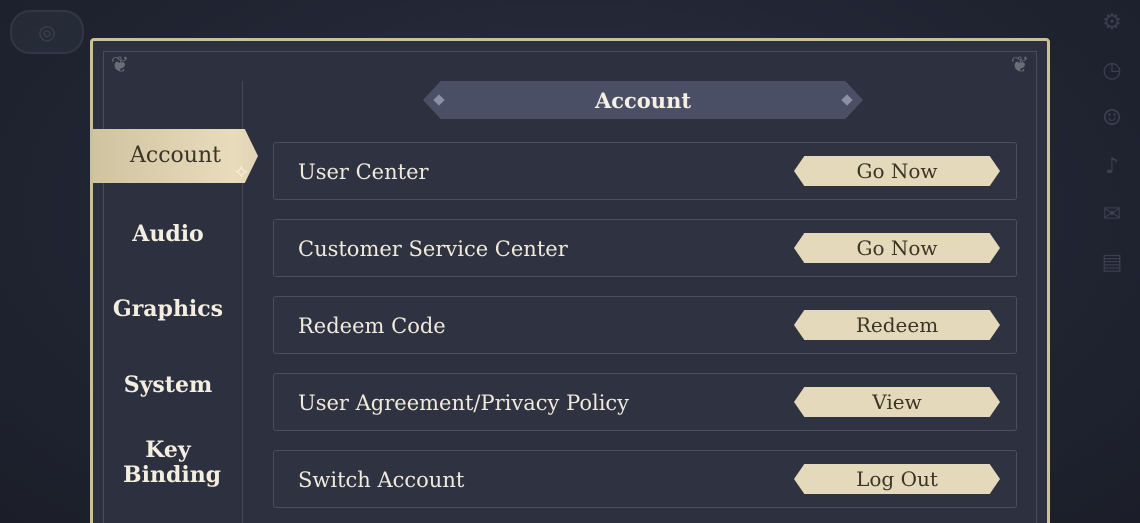  What do you see at coordinates (1112, 70) in the screenshot?
I see `clock-icon: ◷` at bounding box center [1112, 70].